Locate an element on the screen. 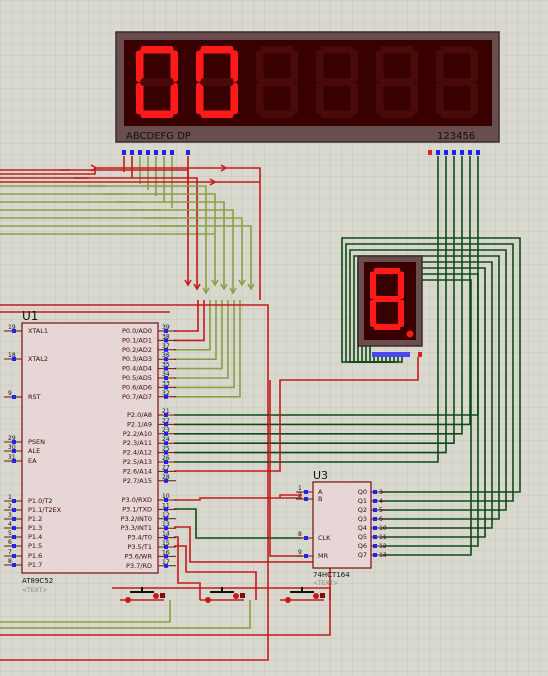 The image size is (548, 676). single-digit-display is located at coordinates (390, 306).